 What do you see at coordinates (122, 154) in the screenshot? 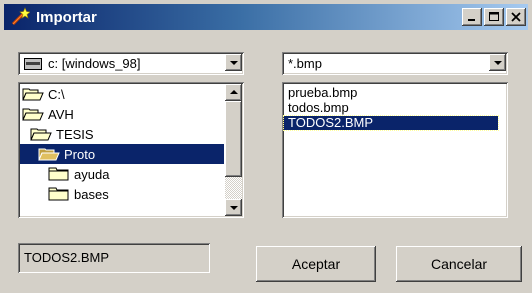
I see `directory-item-selected: Proto` at bounding box center [122, 154].